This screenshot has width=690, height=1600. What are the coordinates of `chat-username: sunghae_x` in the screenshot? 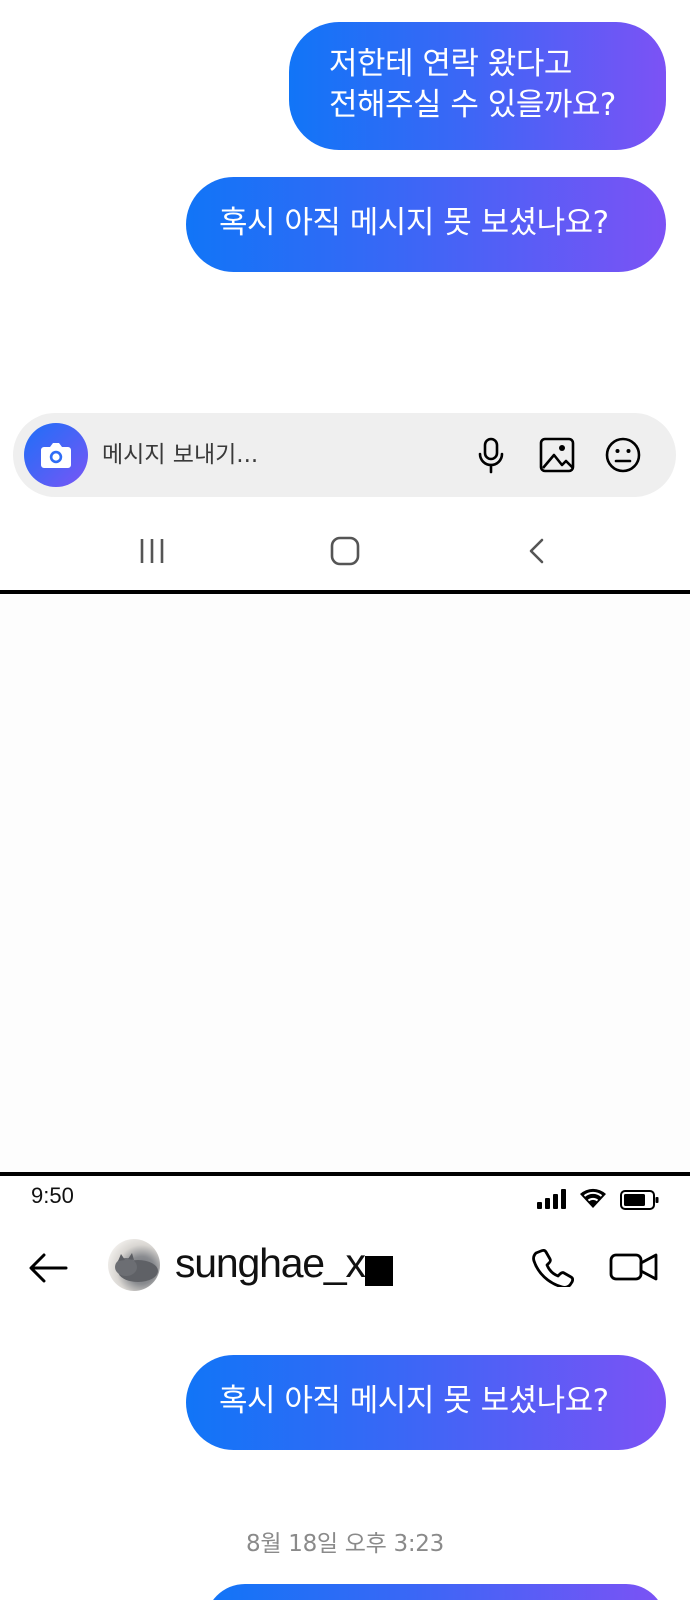 It's located at (270, 1263).